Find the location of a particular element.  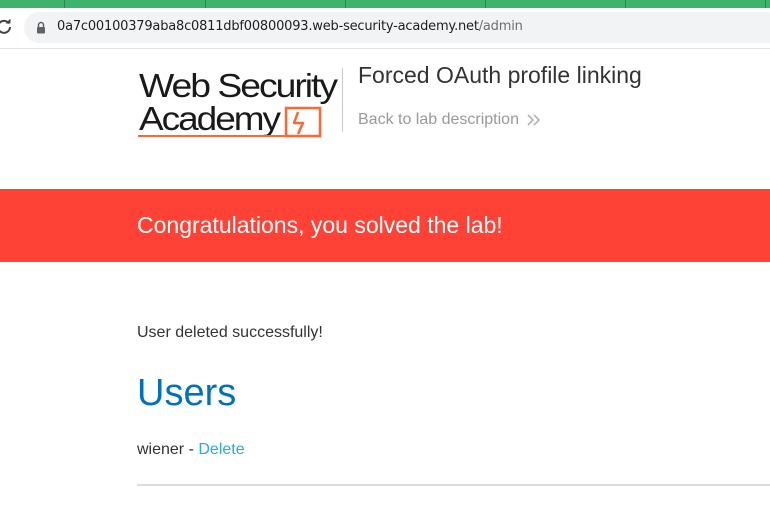

content-divider is located at coordinates (453, 485).